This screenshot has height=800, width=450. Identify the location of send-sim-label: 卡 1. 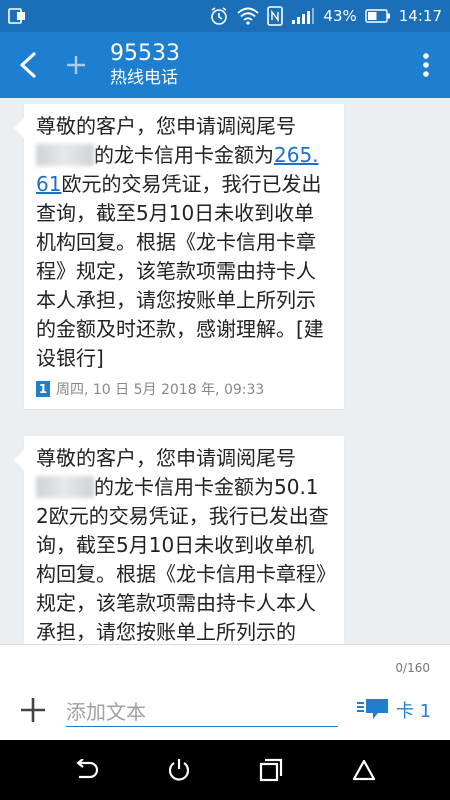
(414, 711).